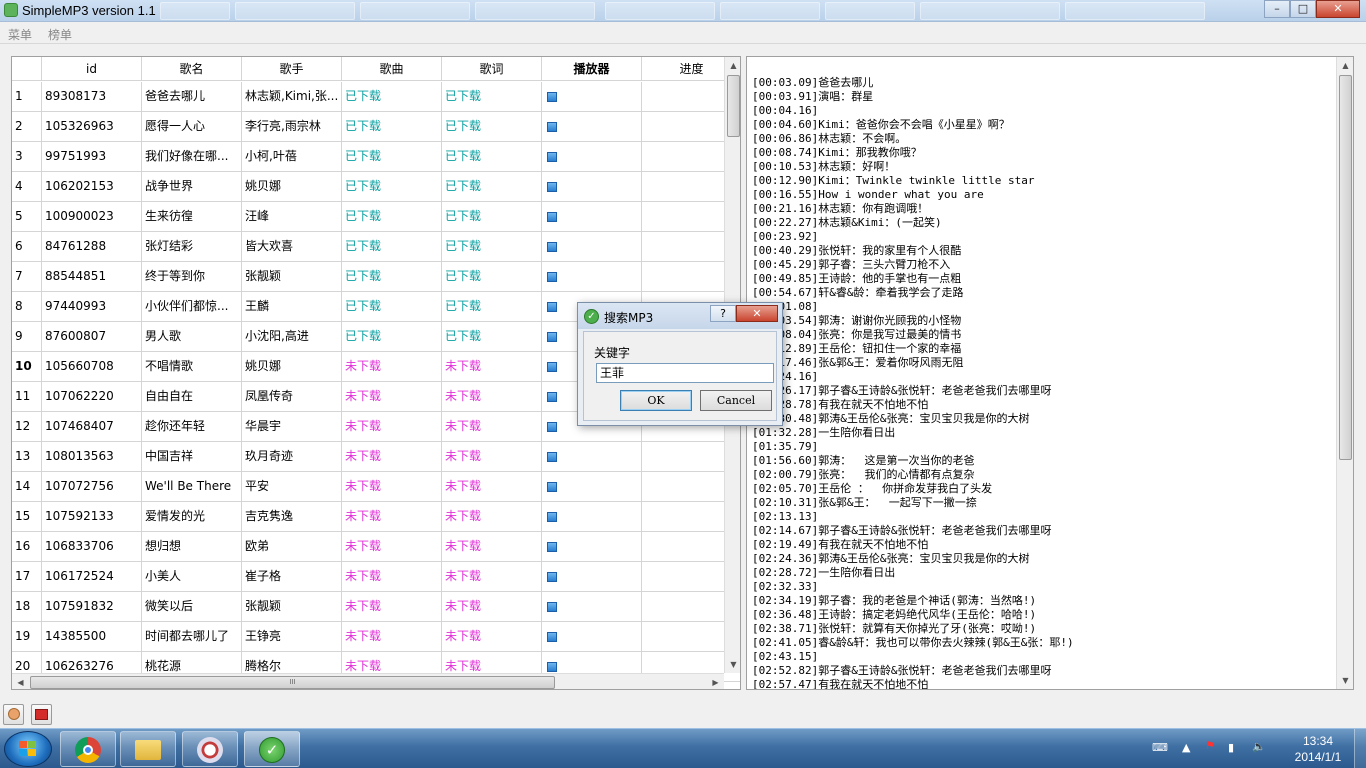  I want to click on cell-artist: 吉克隽逸, so click(292, 516).